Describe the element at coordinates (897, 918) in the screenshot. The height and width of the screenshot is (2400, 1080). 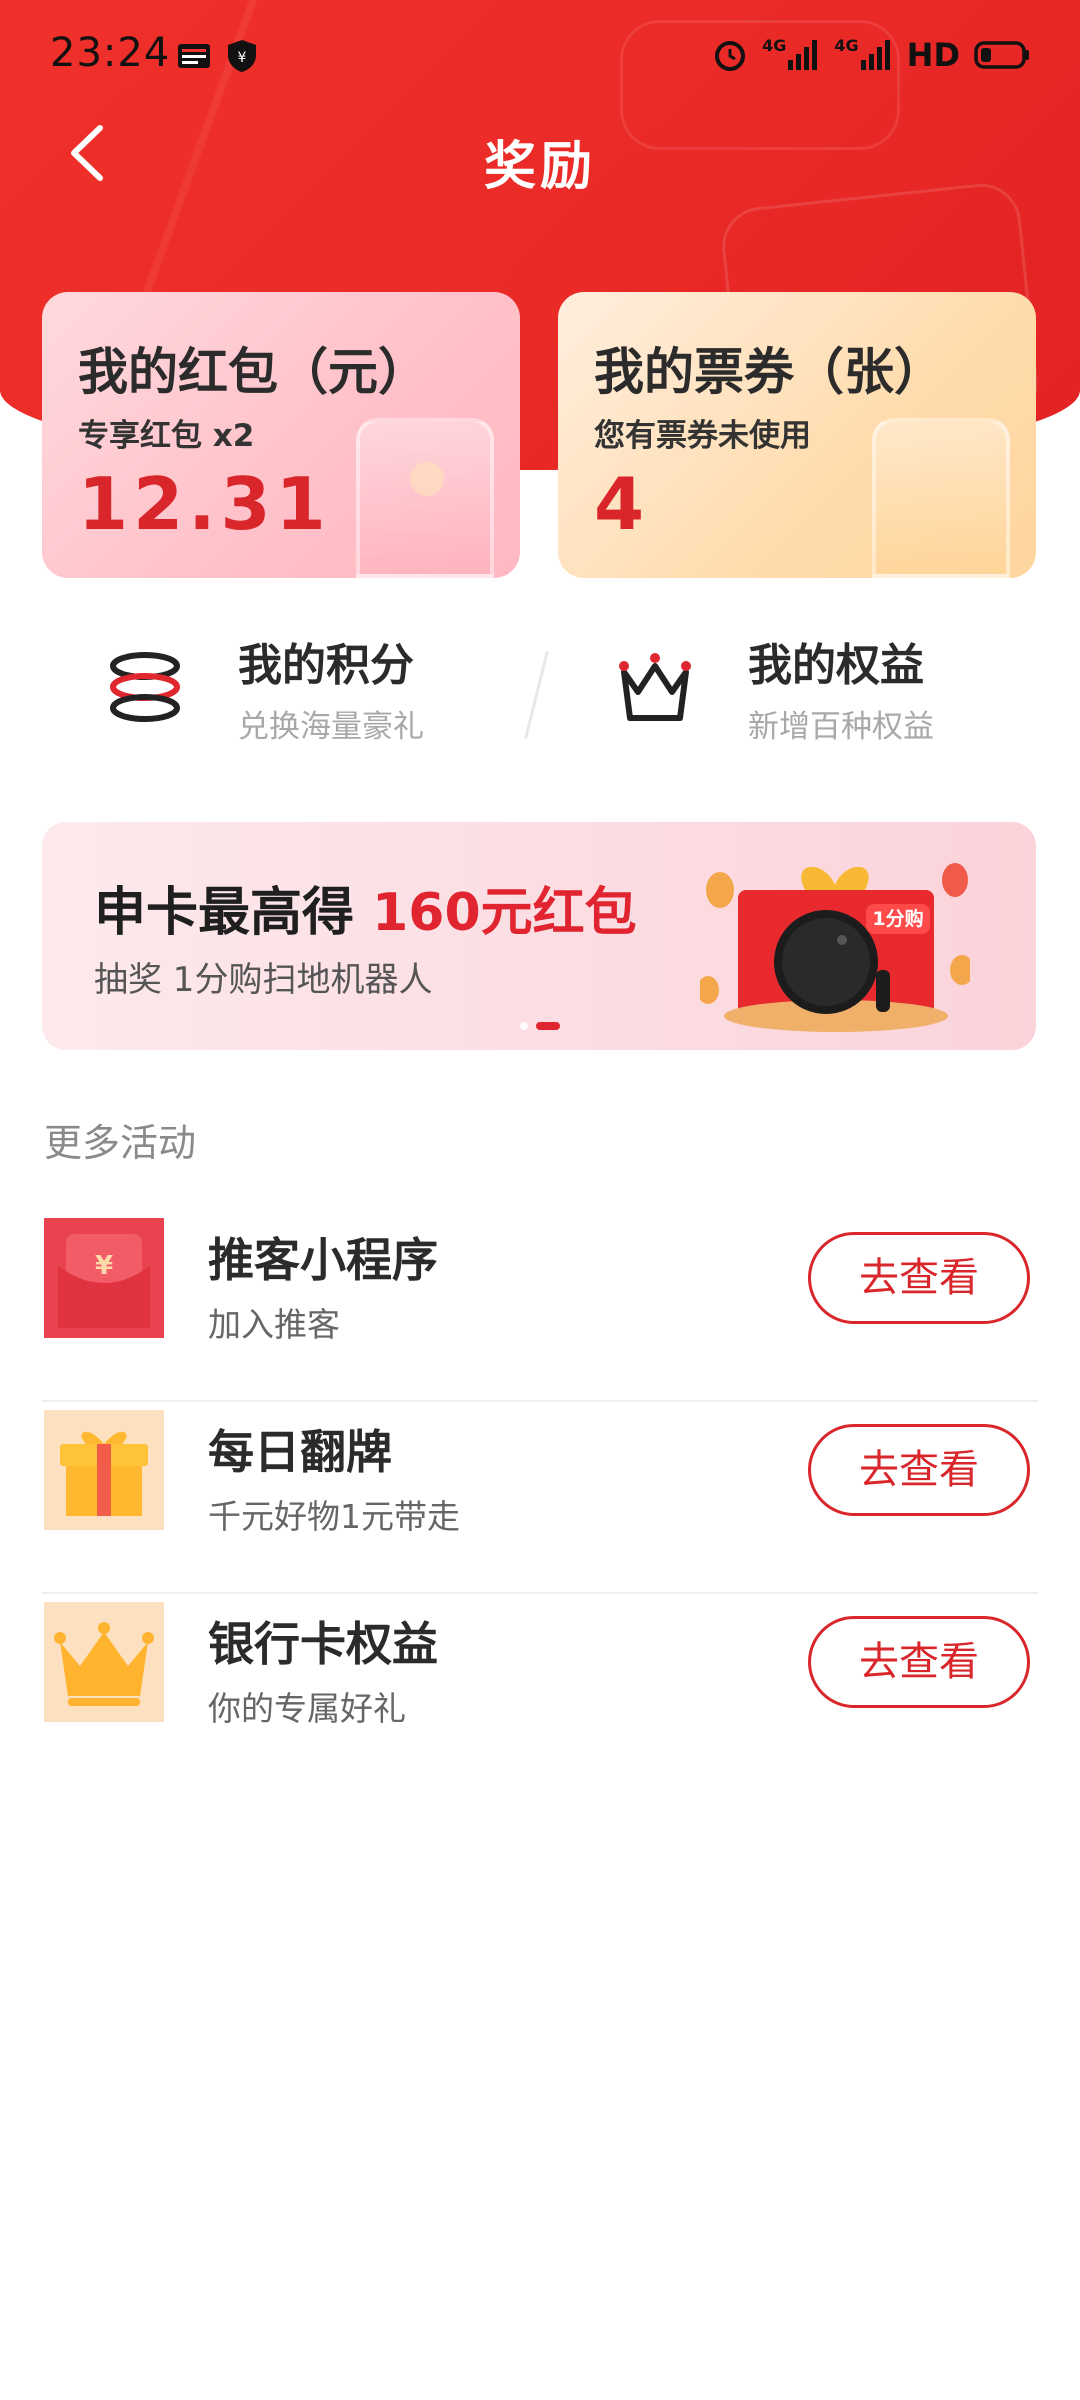
I see `banner-badge: 1分购` at that location.